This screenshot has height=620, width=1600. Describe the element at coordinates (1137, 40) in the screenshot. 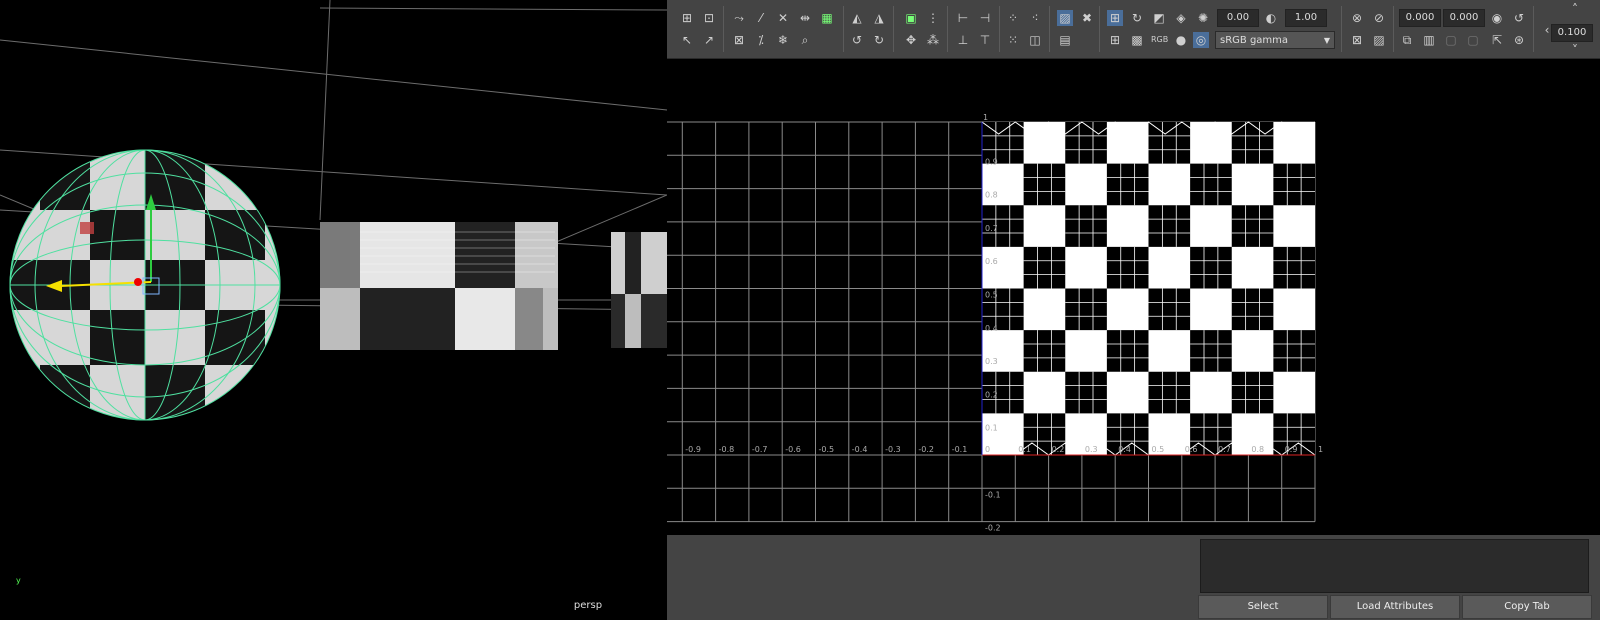

I see `dither-icon: ▩` at that location.